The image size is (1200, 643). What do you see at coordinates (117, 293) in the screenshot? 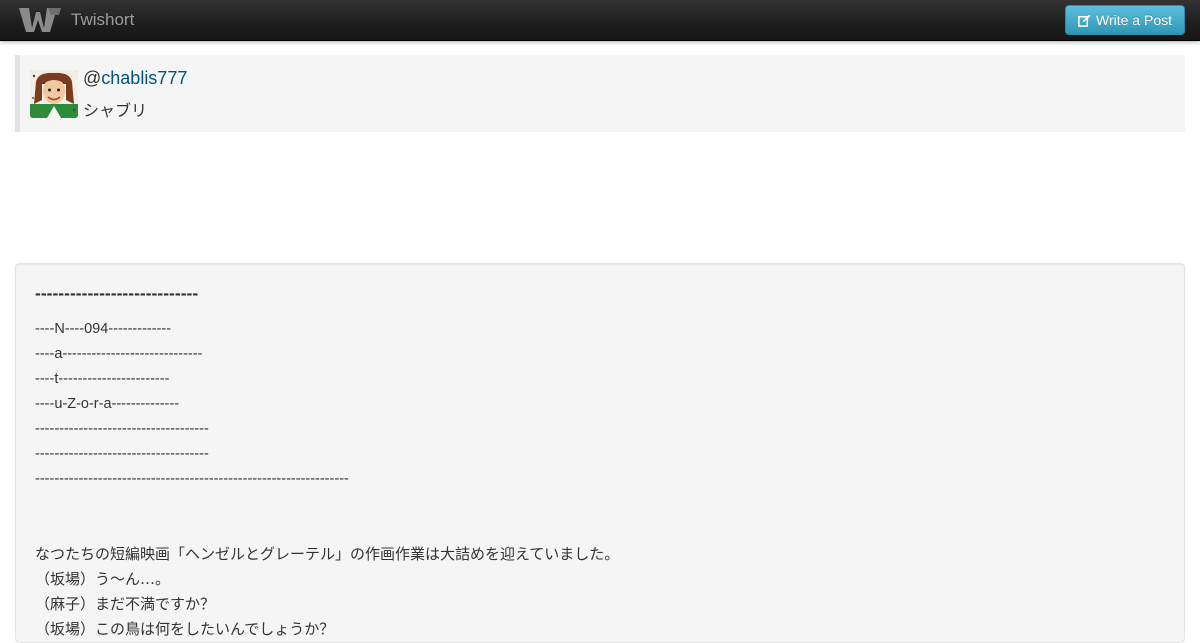
I see `post-title: ----------------------------` at bounding box center [117, 293].